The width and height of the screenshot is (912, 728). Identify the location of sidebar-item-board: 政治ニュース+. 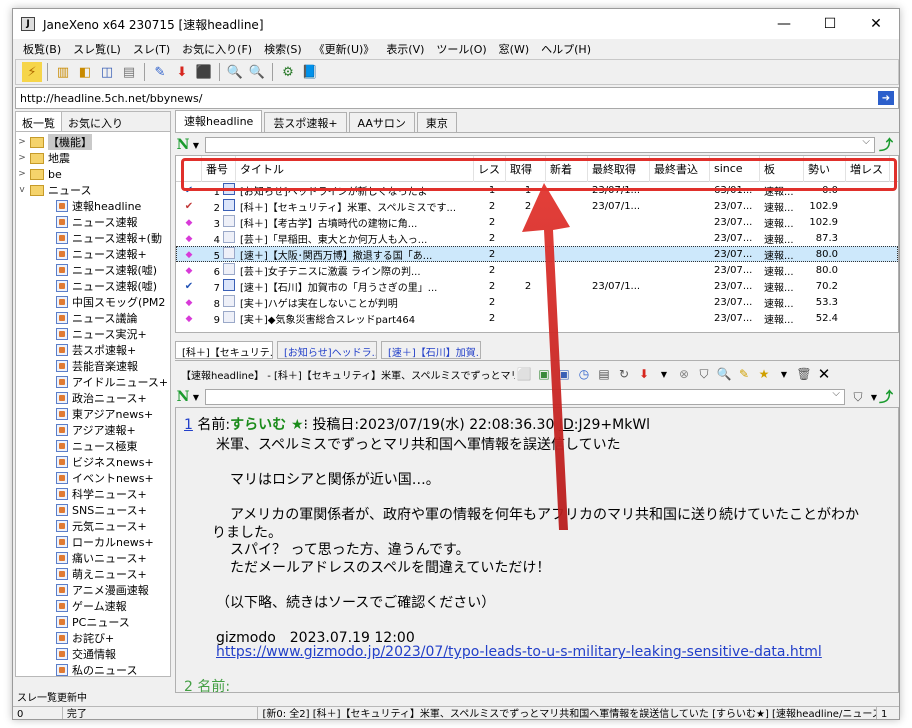
(93, 398).